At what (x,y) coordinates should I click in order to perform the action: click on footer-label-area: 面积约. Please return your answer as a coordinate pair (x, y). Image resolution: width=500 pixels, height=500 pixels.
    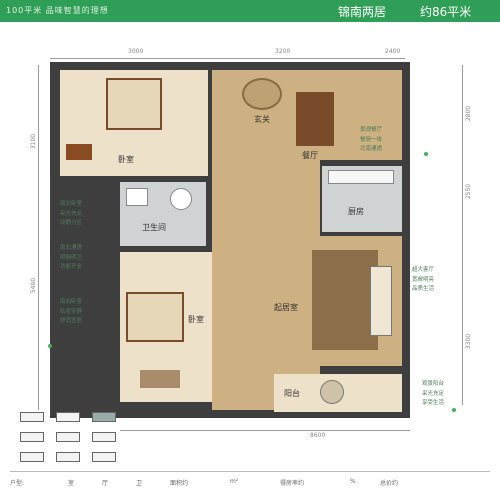
    Looking at the image, I should click on (179, 483).